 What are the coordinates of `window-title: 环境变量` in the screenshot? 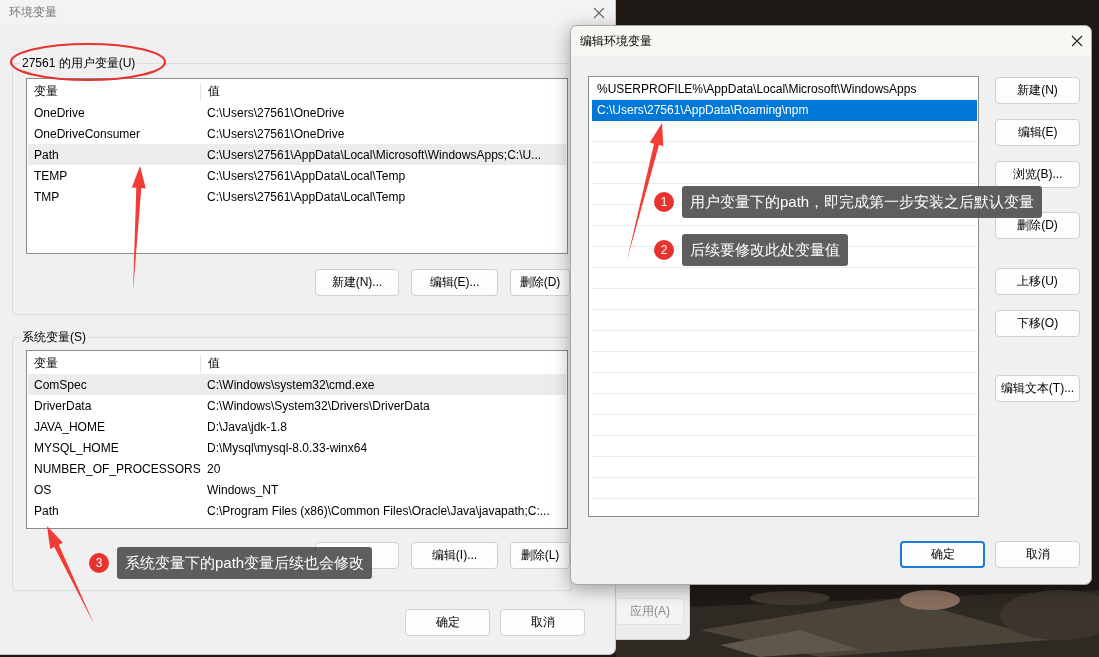 It's located at (33, 12).